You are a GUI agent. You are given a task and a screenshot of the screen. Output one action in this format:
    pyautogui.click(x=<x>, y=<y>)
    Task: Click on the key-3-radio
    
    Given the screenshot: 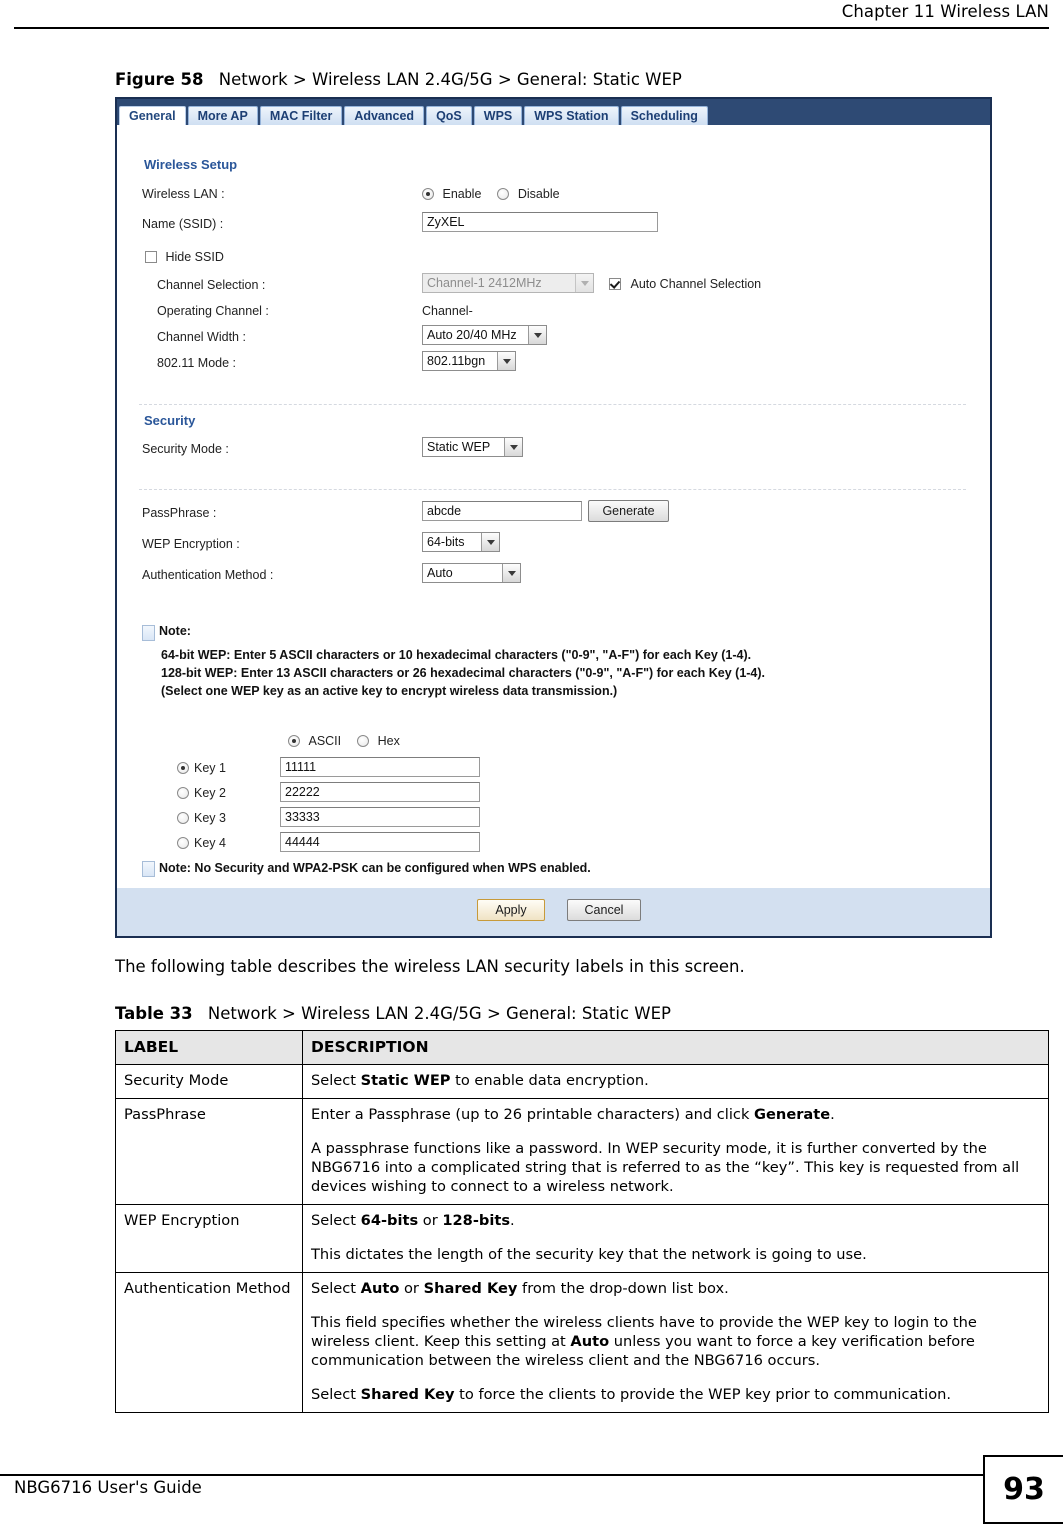 What is the action you would take?
    pyautogui.click(x=183, y=818)
    